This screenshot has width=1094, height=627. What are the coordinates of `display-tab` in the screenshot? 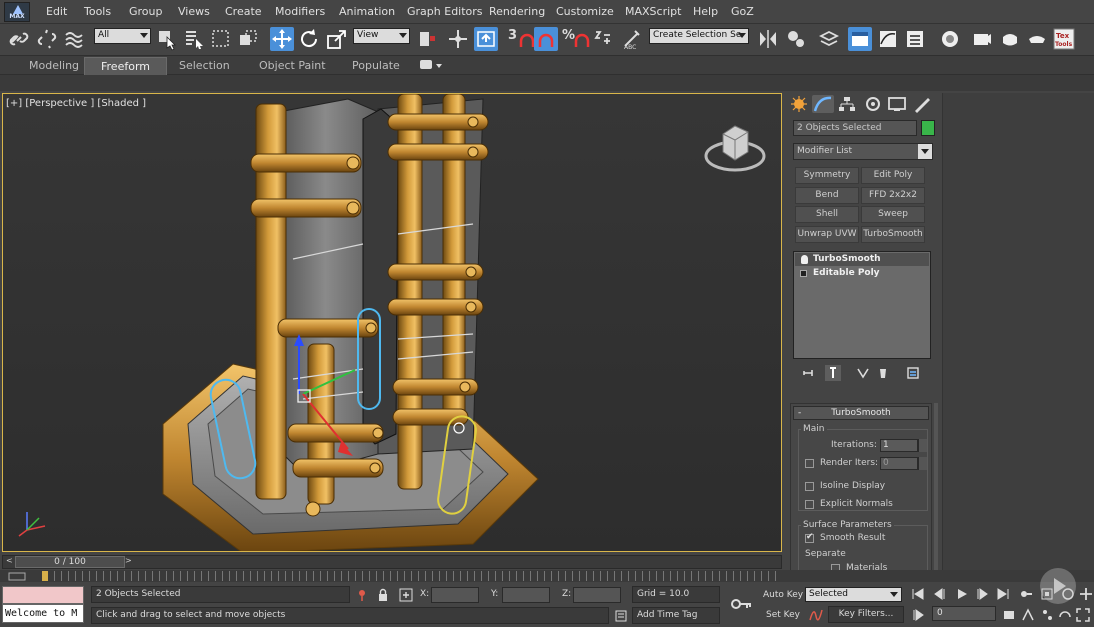 It's located at (897, 104).